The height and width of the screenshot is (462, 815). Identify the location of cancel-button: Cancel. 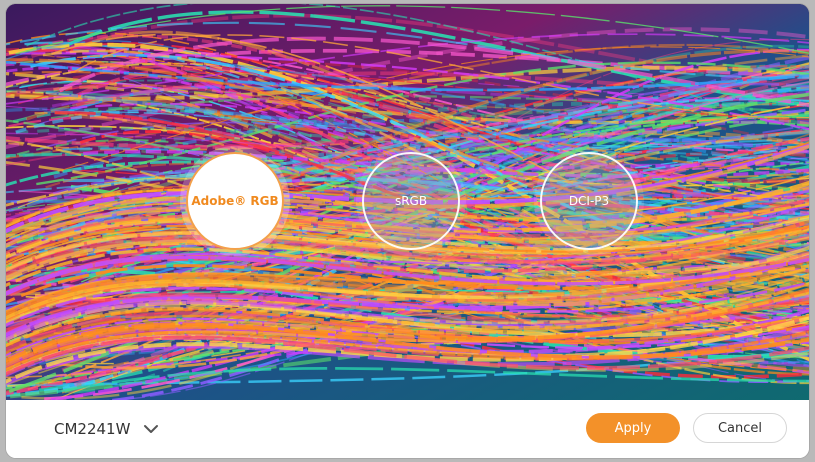
(740, 428).